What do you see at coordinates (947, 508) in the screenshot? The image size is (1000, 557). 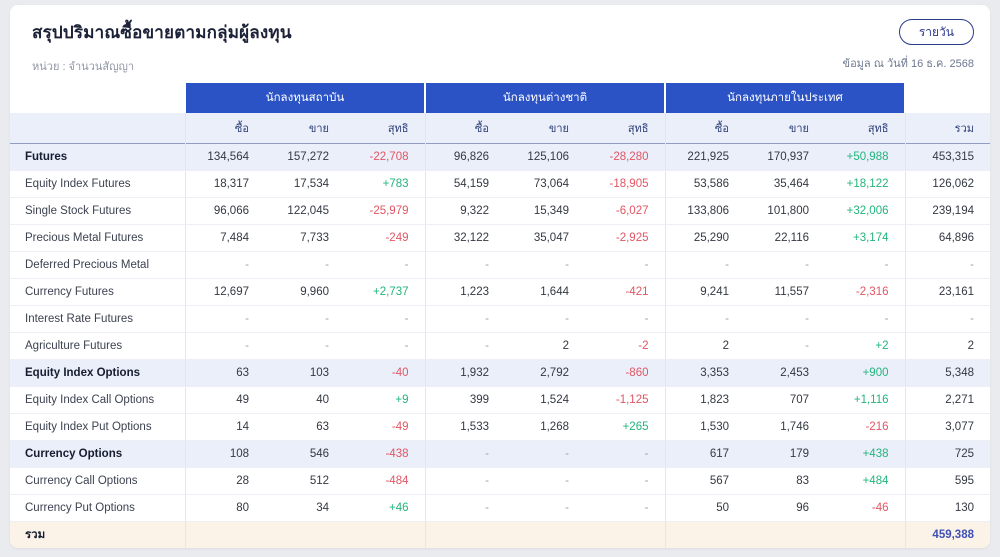 I see `row-total-cell: 130` at bounding box center [947, 508].